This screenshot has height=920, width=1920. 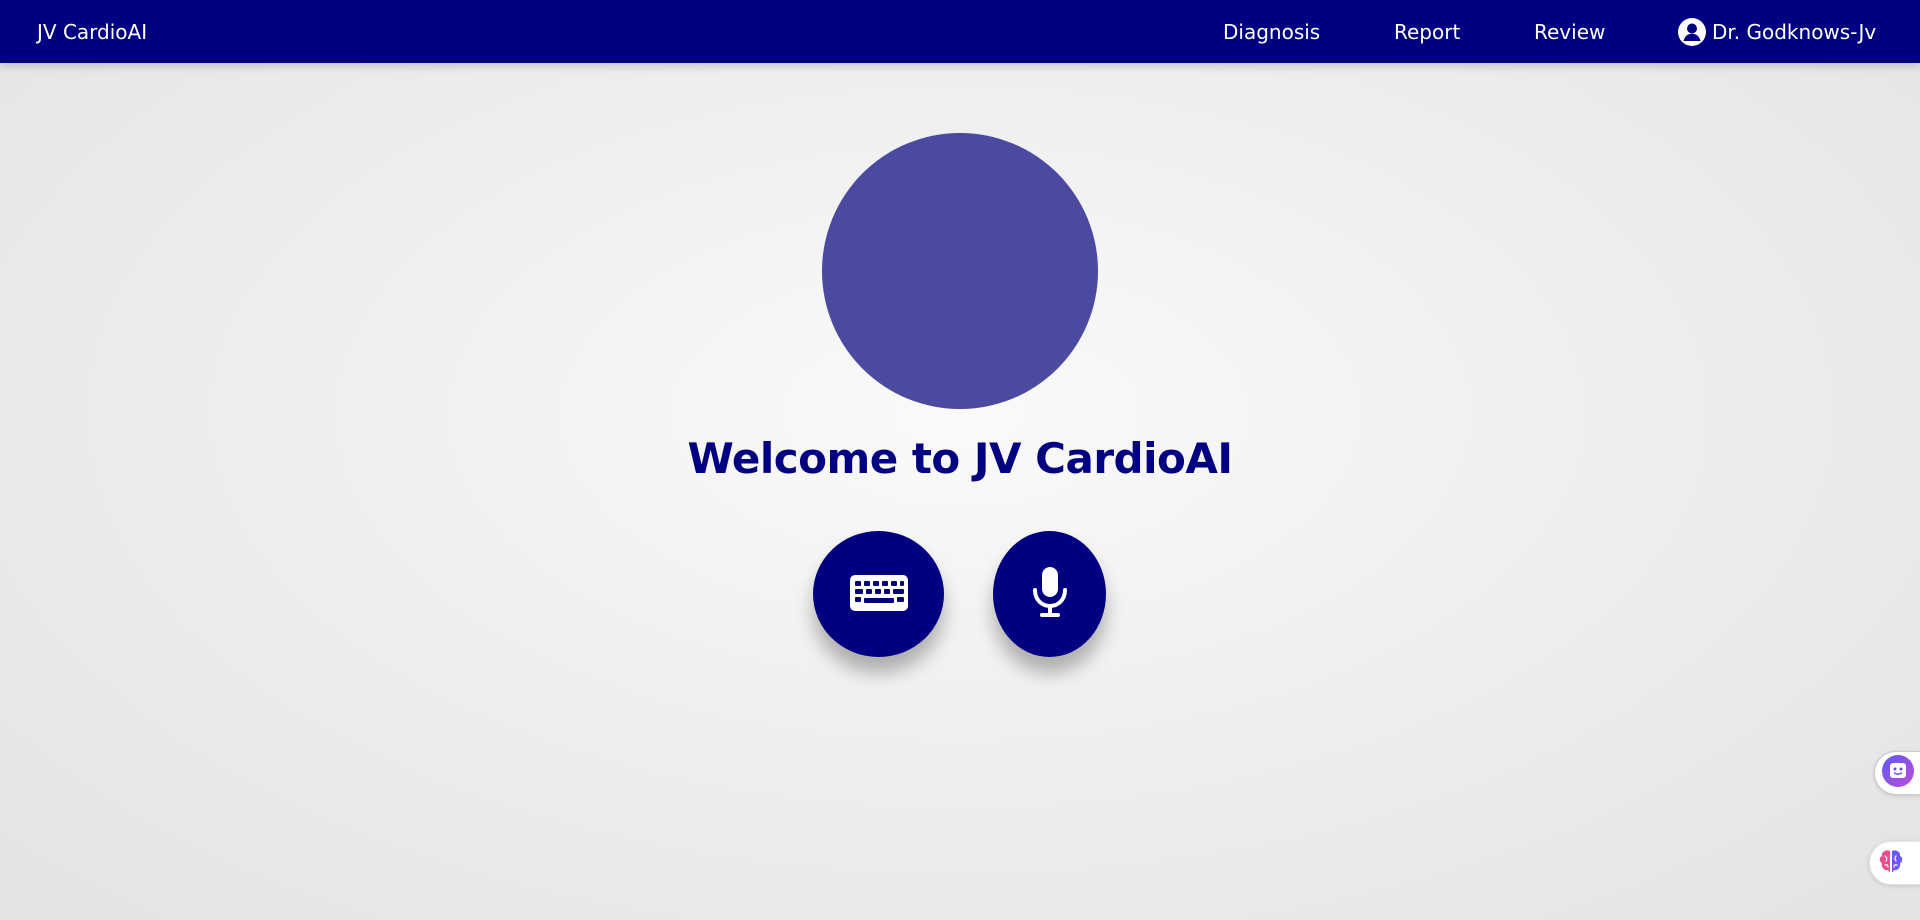 I want to click on keyboard-input-button, so click(x=878, y=594).